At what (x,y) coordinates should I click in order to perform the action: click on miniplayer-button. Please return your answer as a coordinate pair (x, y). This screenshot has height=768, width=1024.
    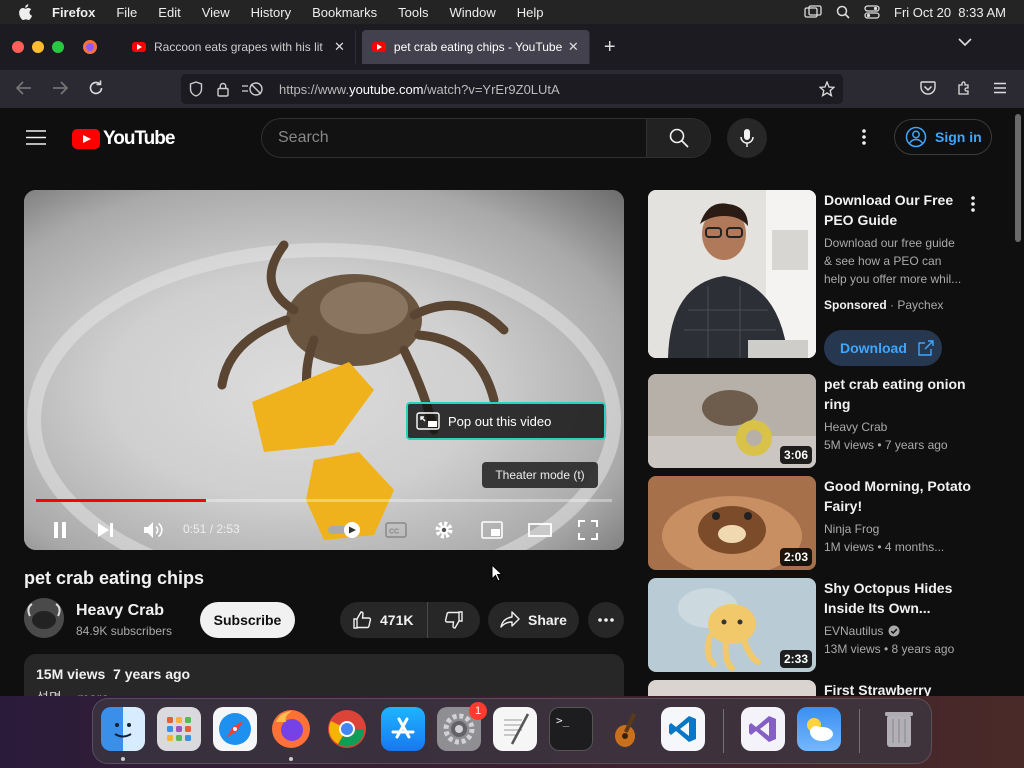
    Looking at the image, I should click on (492, 530).